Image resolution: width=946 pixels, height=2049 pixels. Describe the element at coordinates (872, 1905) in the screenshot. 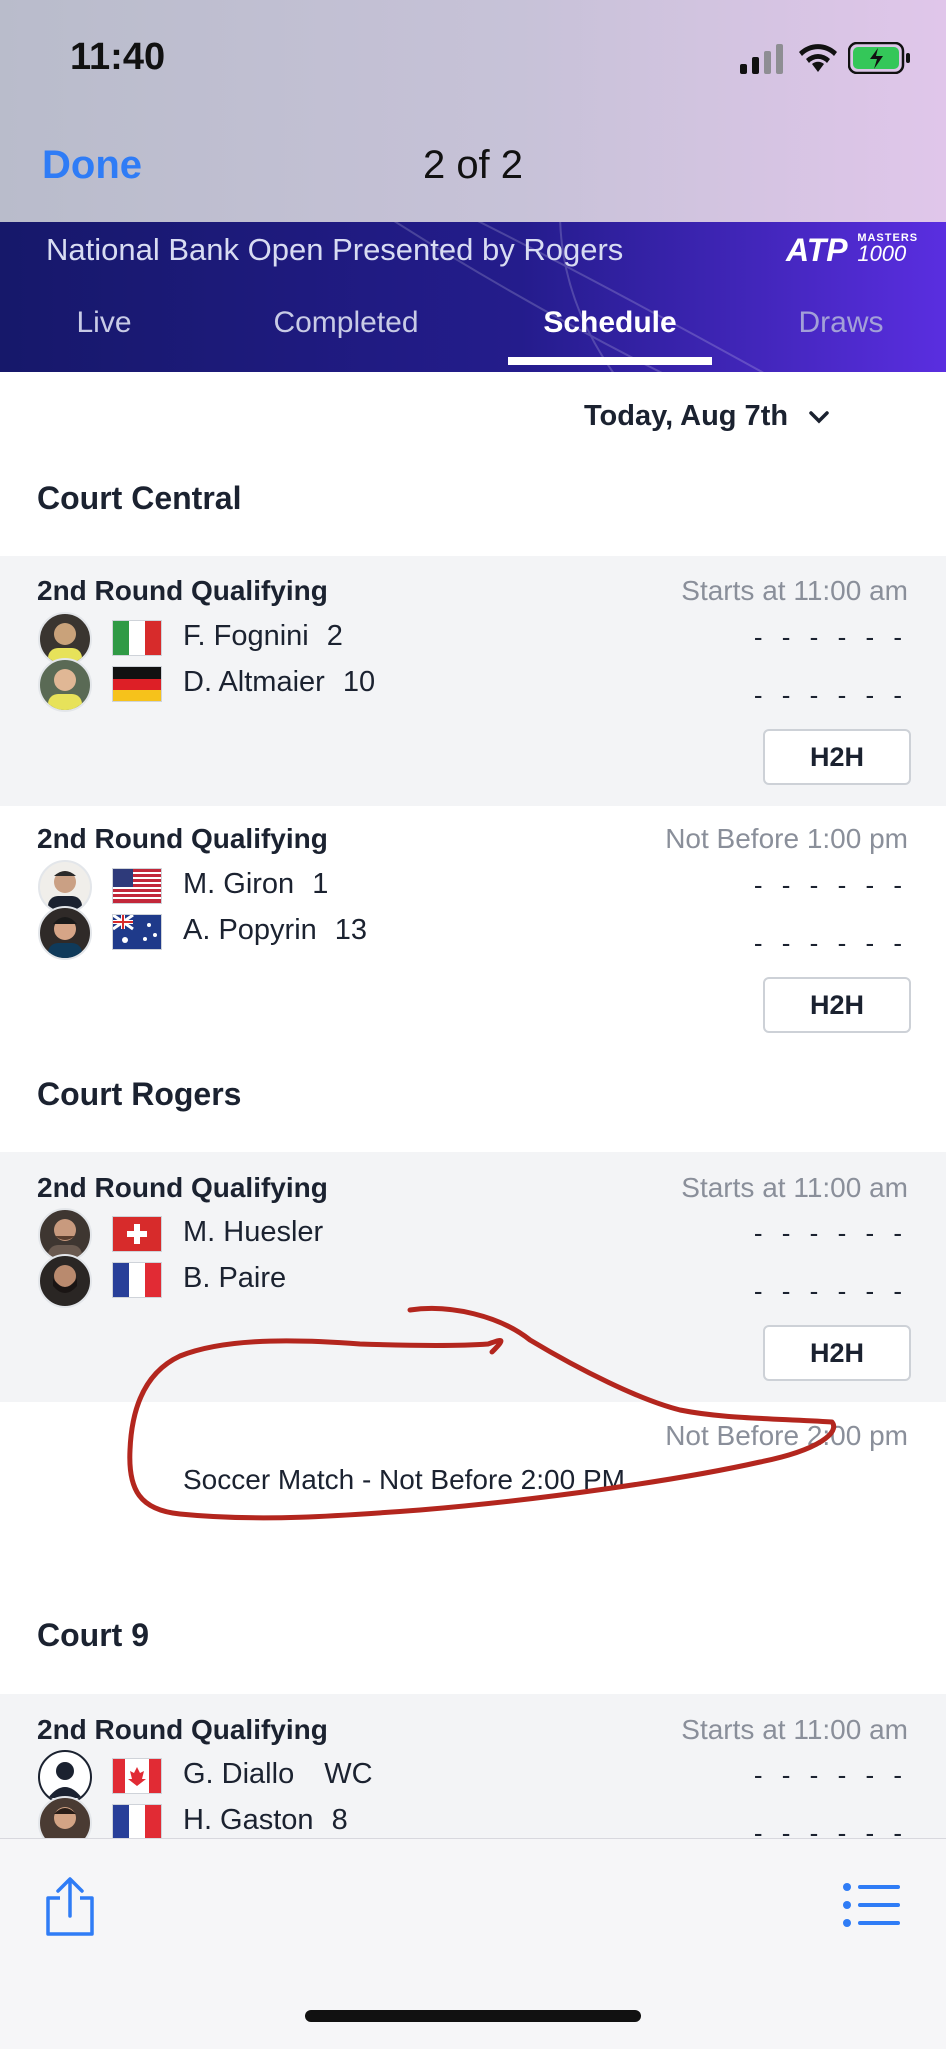

I see `list-icon` at that location.